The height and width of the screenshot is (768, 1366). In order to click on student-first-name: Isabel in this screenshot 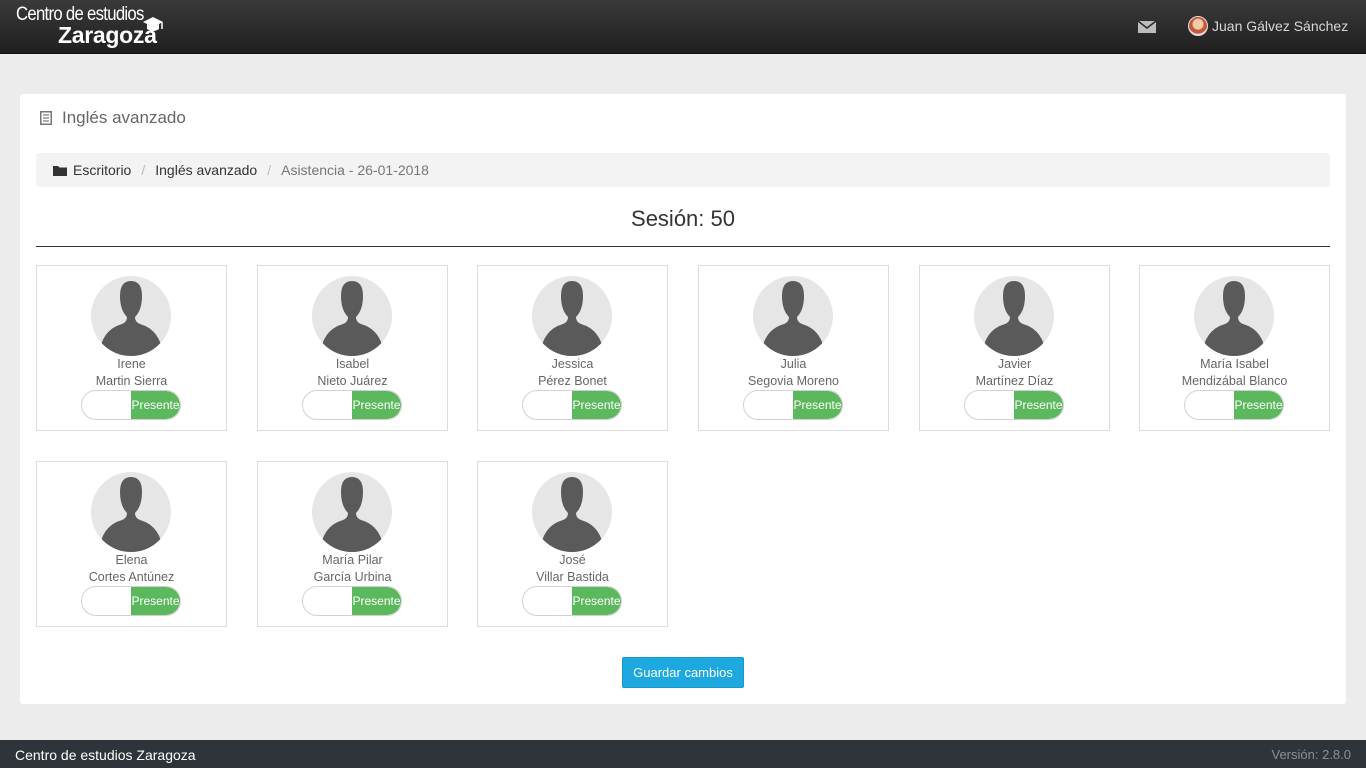, I will do `click(352, 364)`.